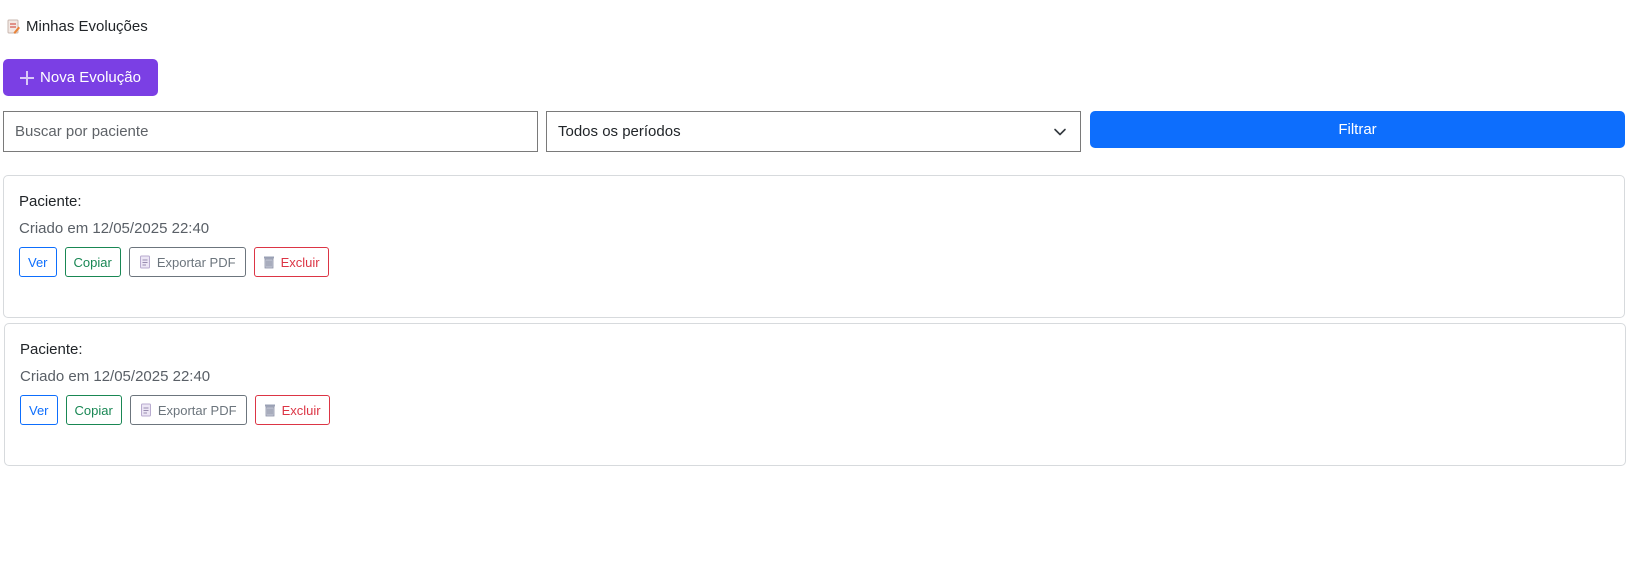 This screenshot has width=1630, height=563. What do you see at coordinates (270, 131) in the screenshot?
I see `patient-search-input` at bounding box center [270, 131].